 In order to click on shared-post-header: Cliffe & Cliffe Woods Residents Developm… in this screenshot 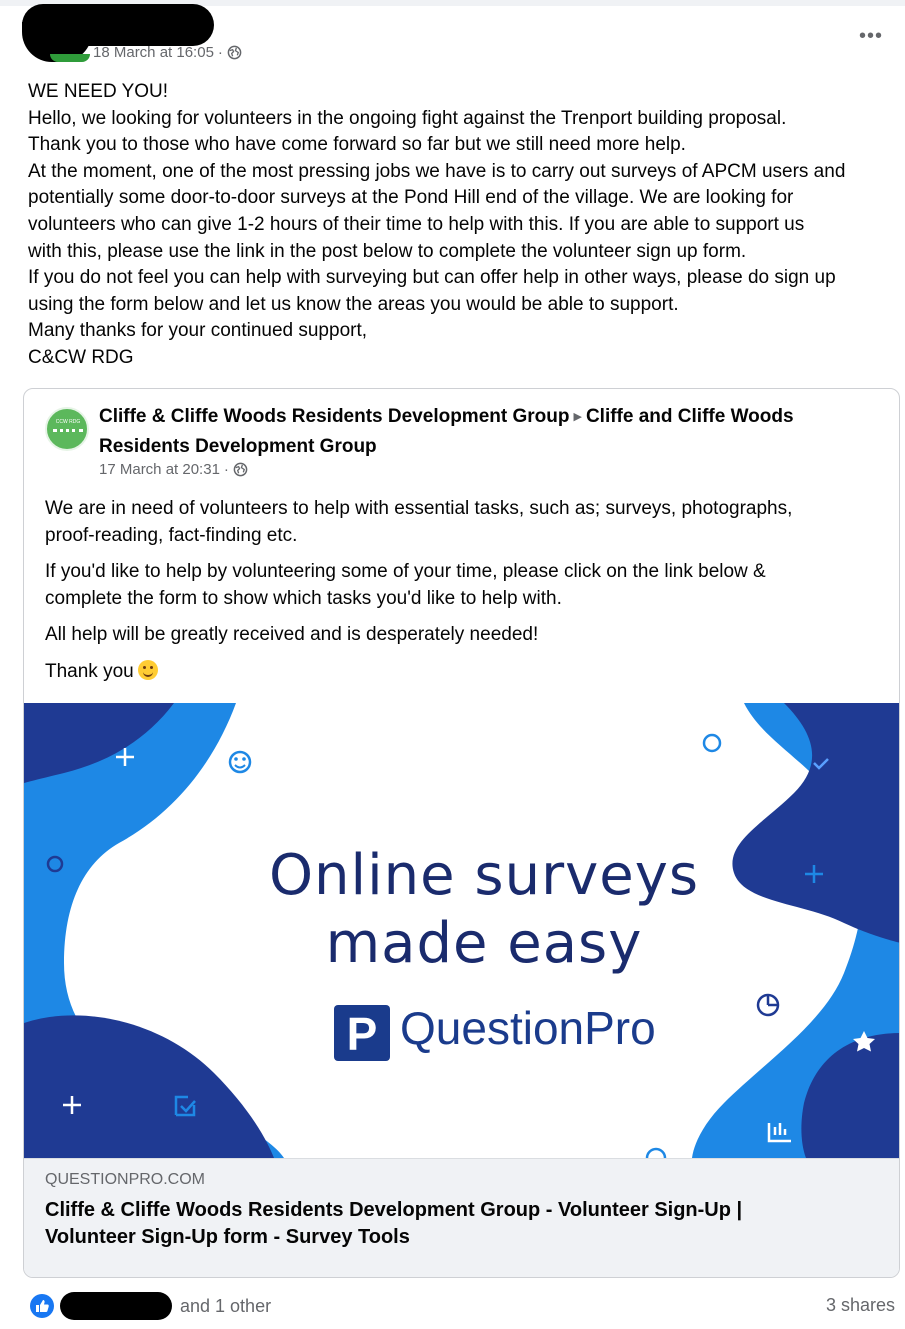, I will do `click(479, 431)`.